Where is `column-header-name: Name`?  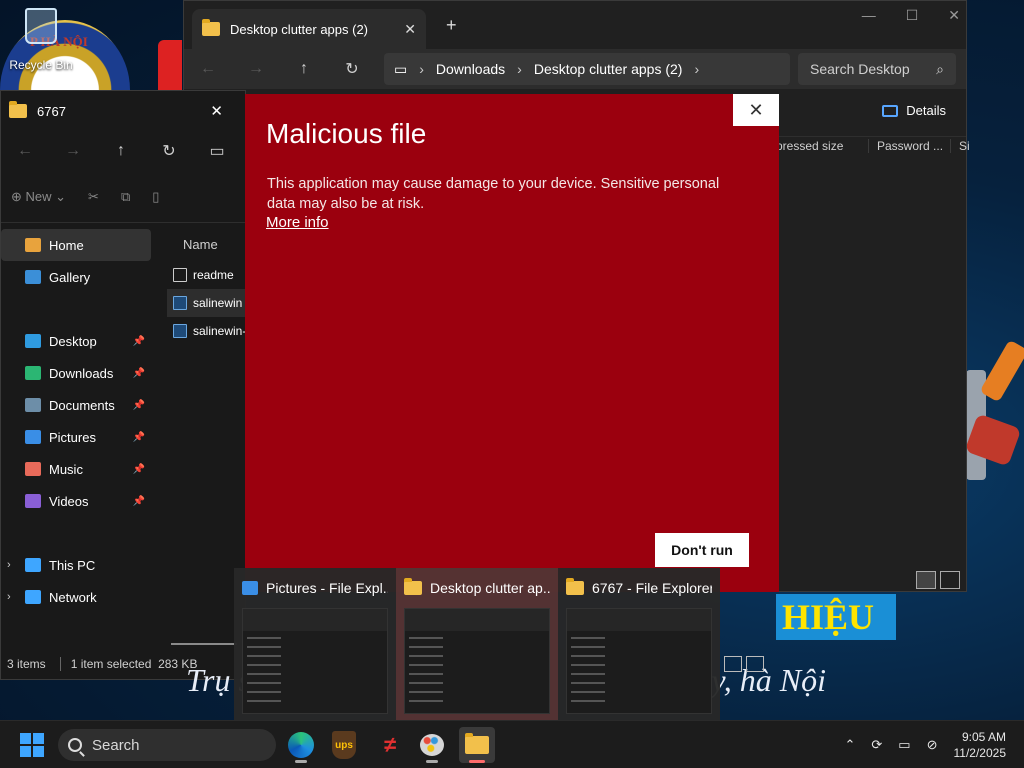 column-header-name: Name is located at coordinates (207, 245).